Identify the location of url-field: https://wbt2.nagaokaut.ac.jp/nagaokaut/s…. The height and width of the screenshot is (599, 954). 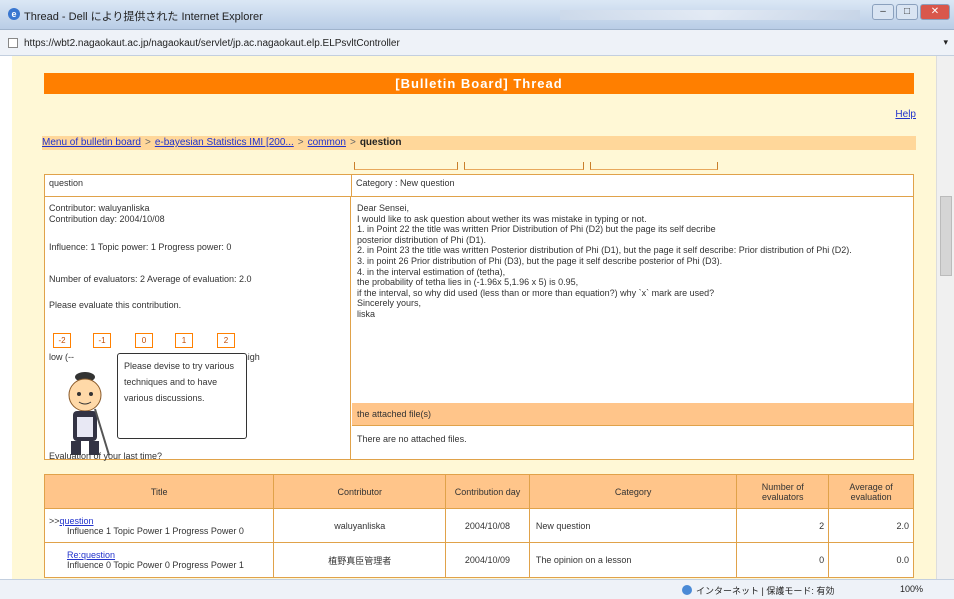
(212, 43).